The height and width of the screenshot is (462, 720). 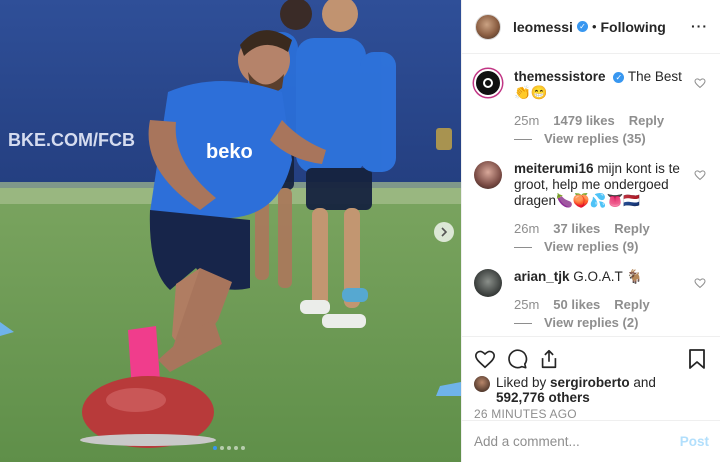 I want to click on comment-time: 26m, so click(x=526, y=229).